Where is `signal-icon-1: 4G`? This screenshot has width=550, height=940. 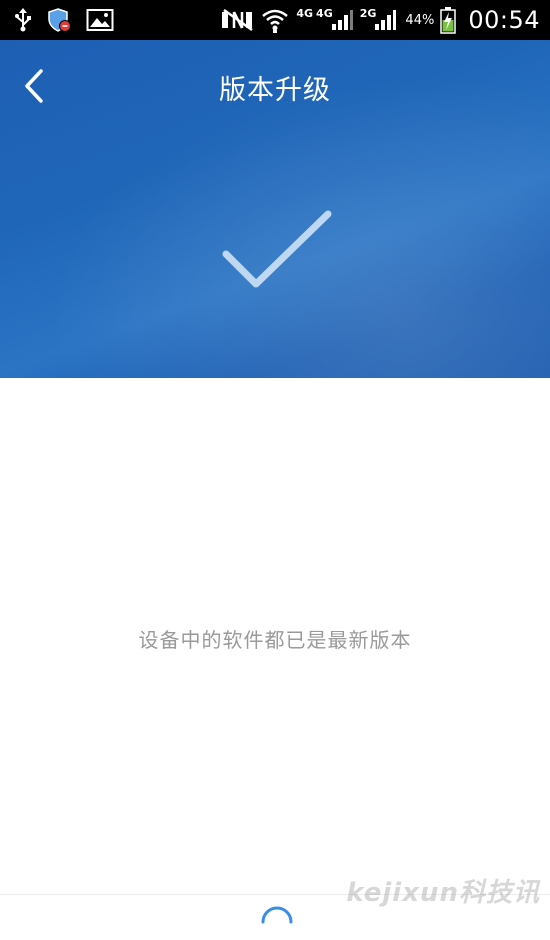 signal-icon-1: 4G is located at coordinates (335, 19).